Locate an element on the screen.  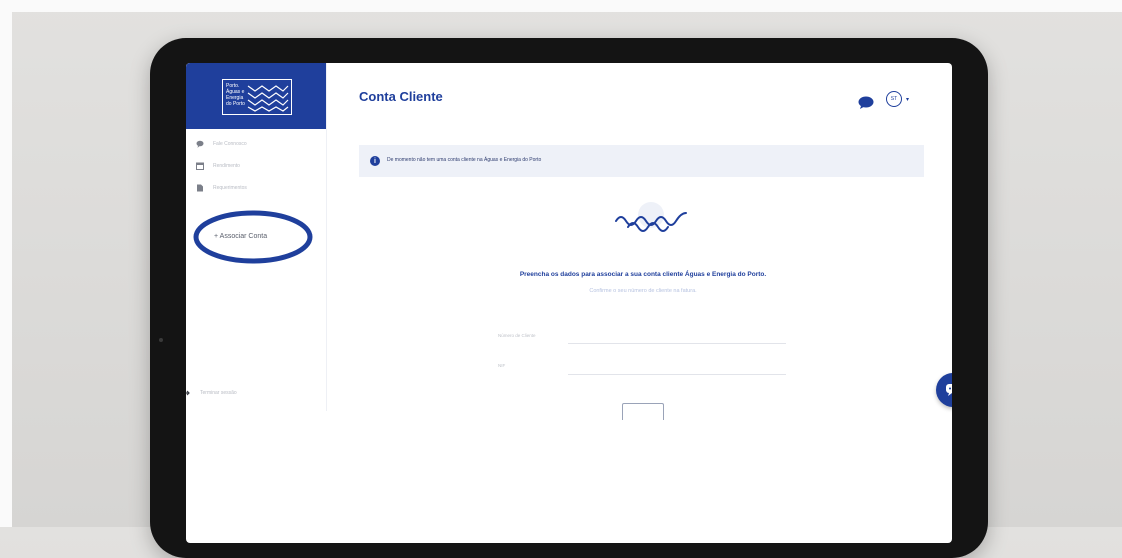
logo-text: Porto. Águas e Energia do Porto is located at coordinates (235, 95).